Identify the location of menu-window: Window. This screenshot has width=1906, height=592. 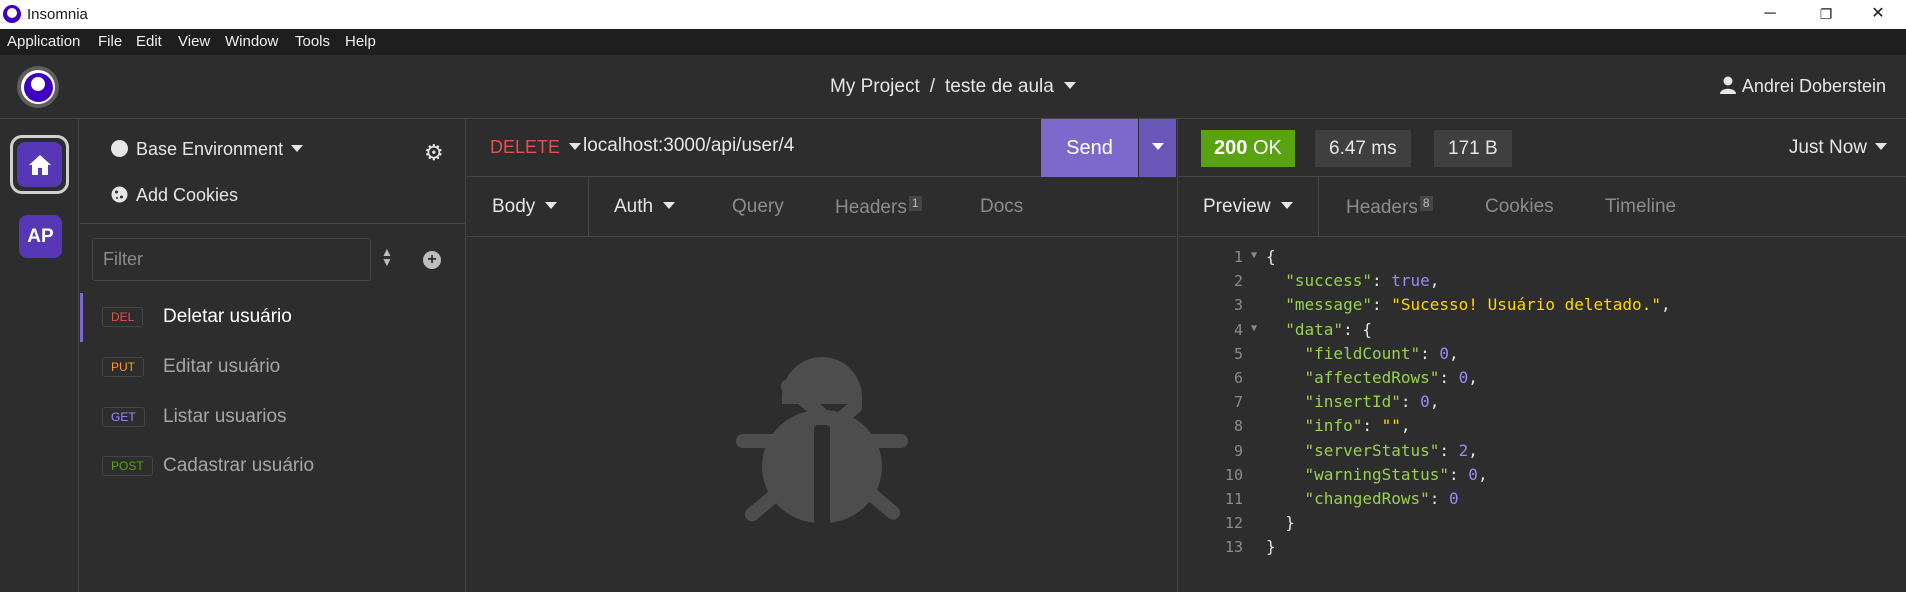
(251, 41).